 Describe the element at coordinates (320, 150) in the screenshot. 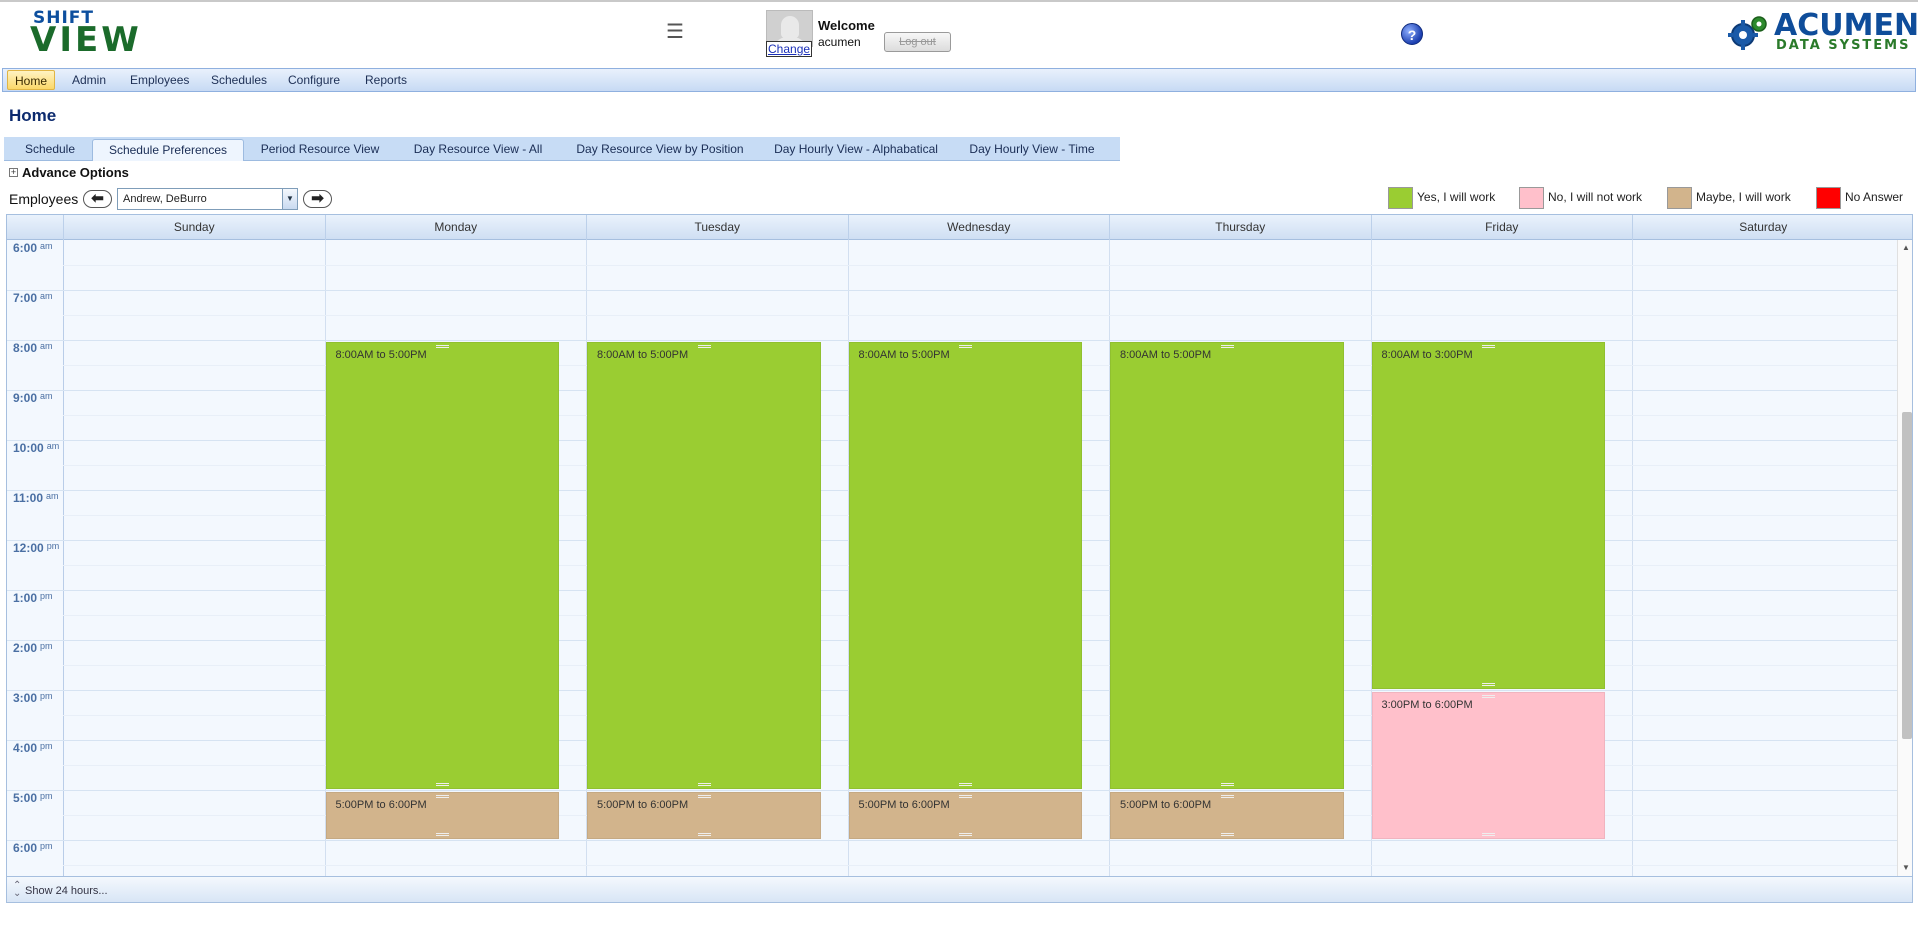

I see `tab-period-resource-view: Period Resource View` at that location.